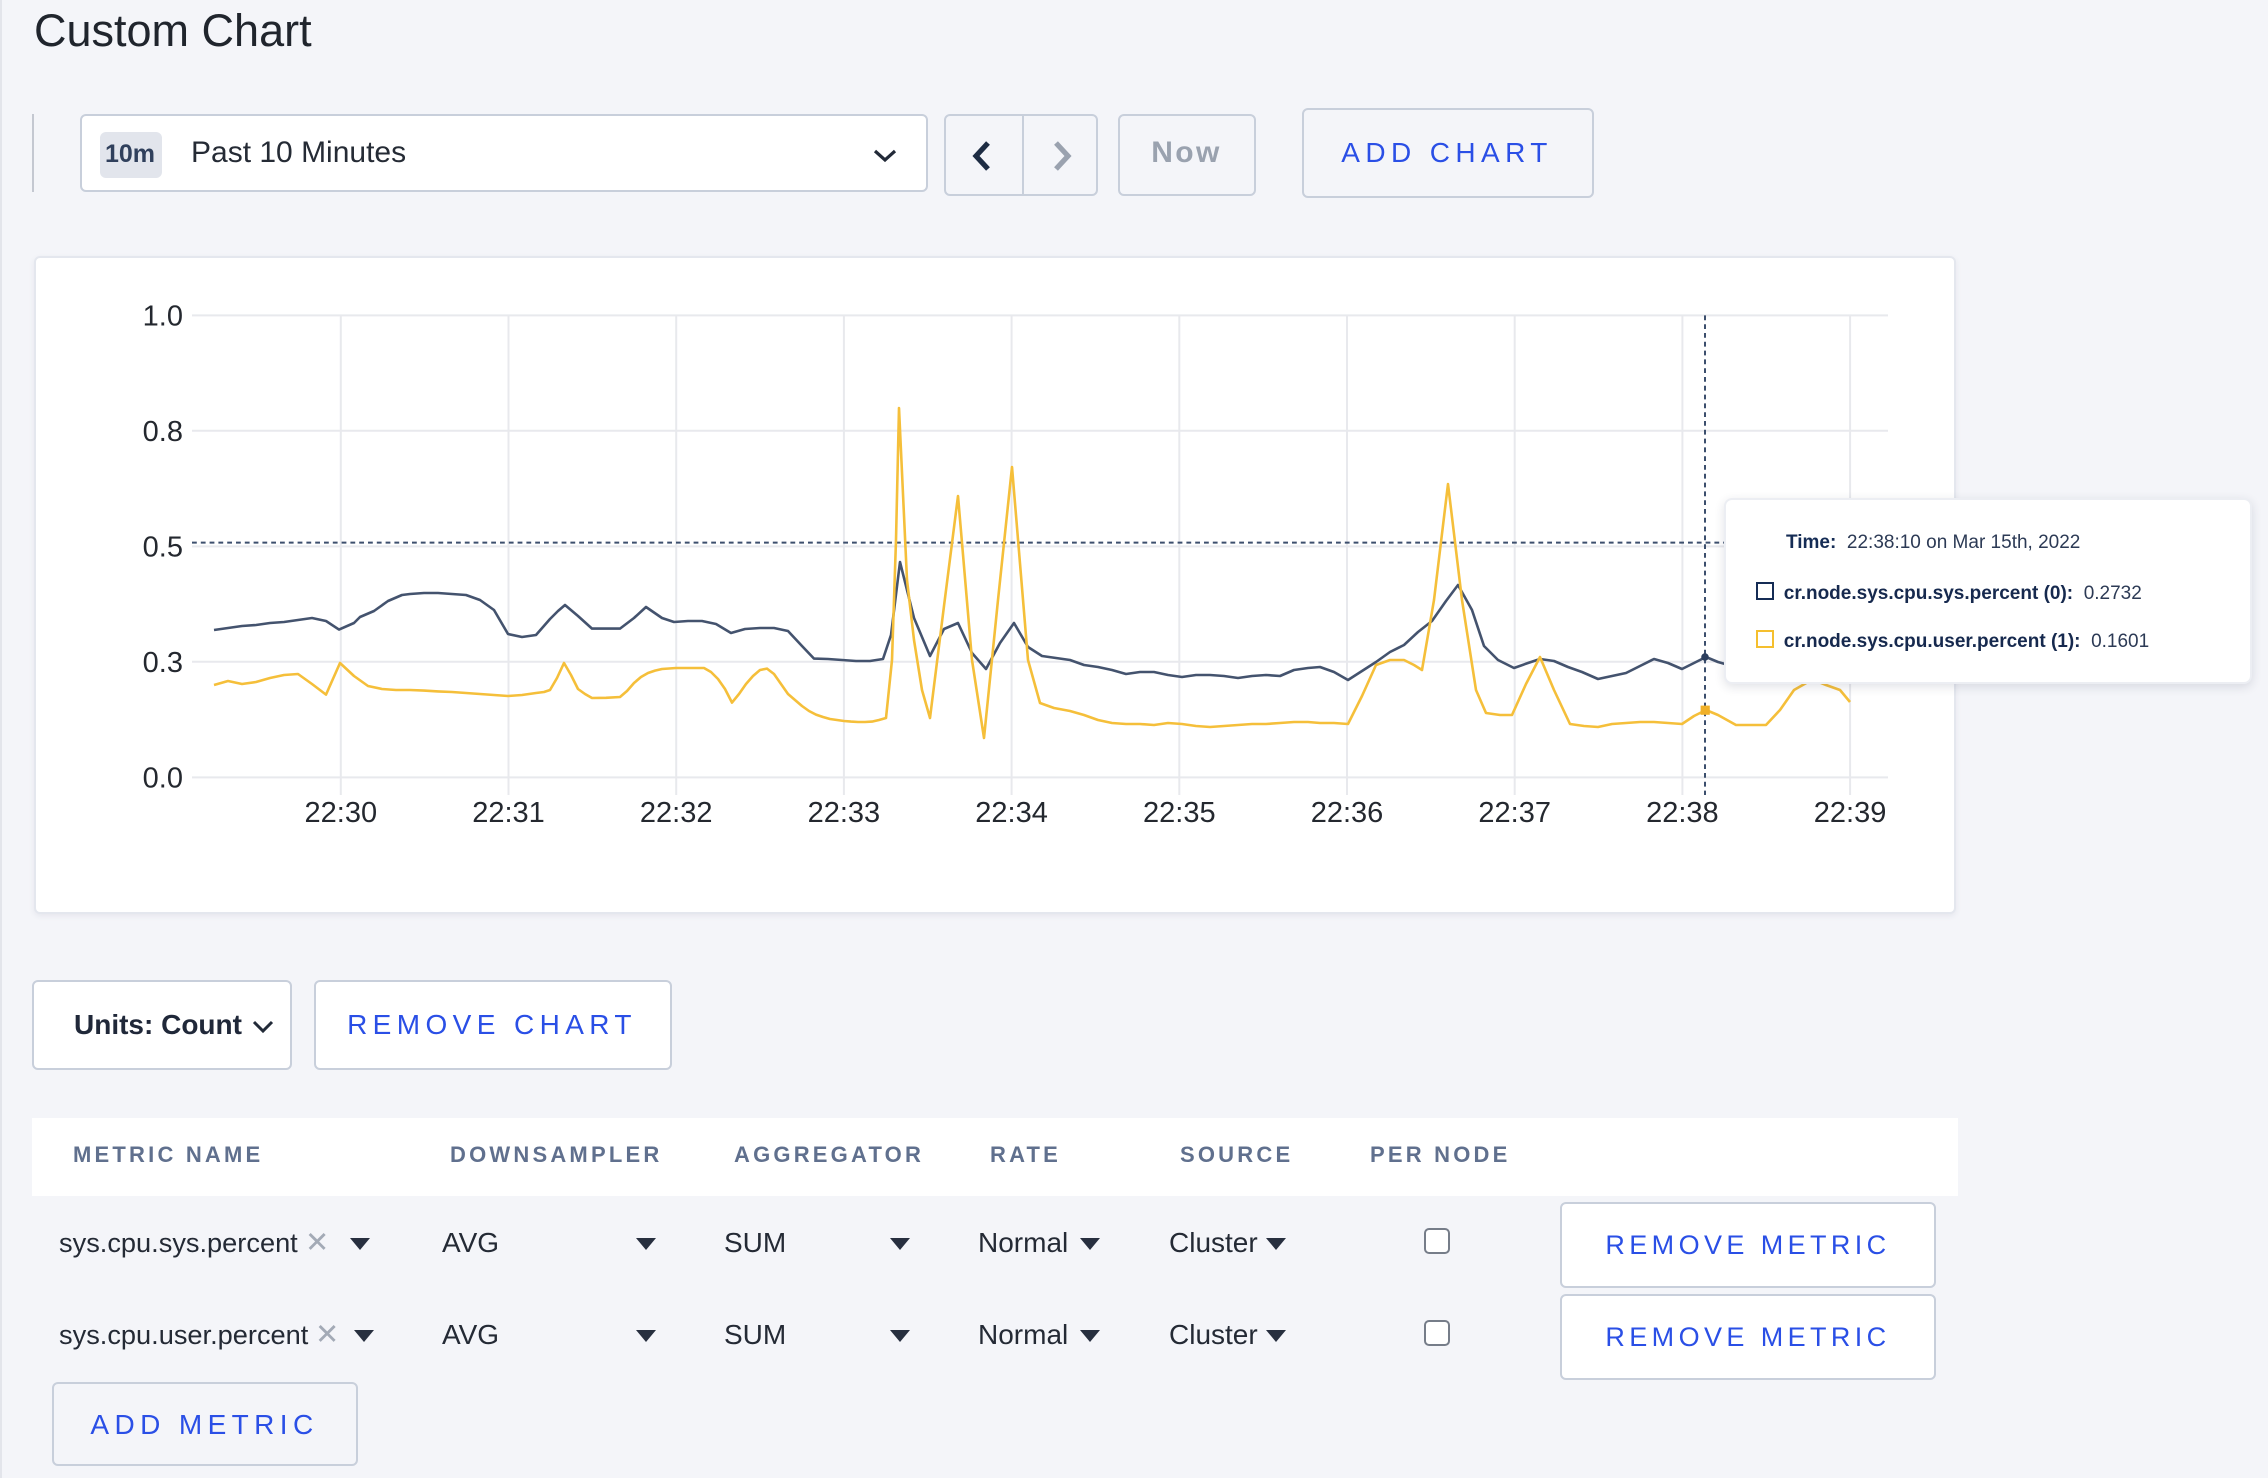 This screenshot has width=2268, height=1478. Describe the element at coordinates (1682, 813) in the screenshot. I see `svg-text: 22:38` at that location.